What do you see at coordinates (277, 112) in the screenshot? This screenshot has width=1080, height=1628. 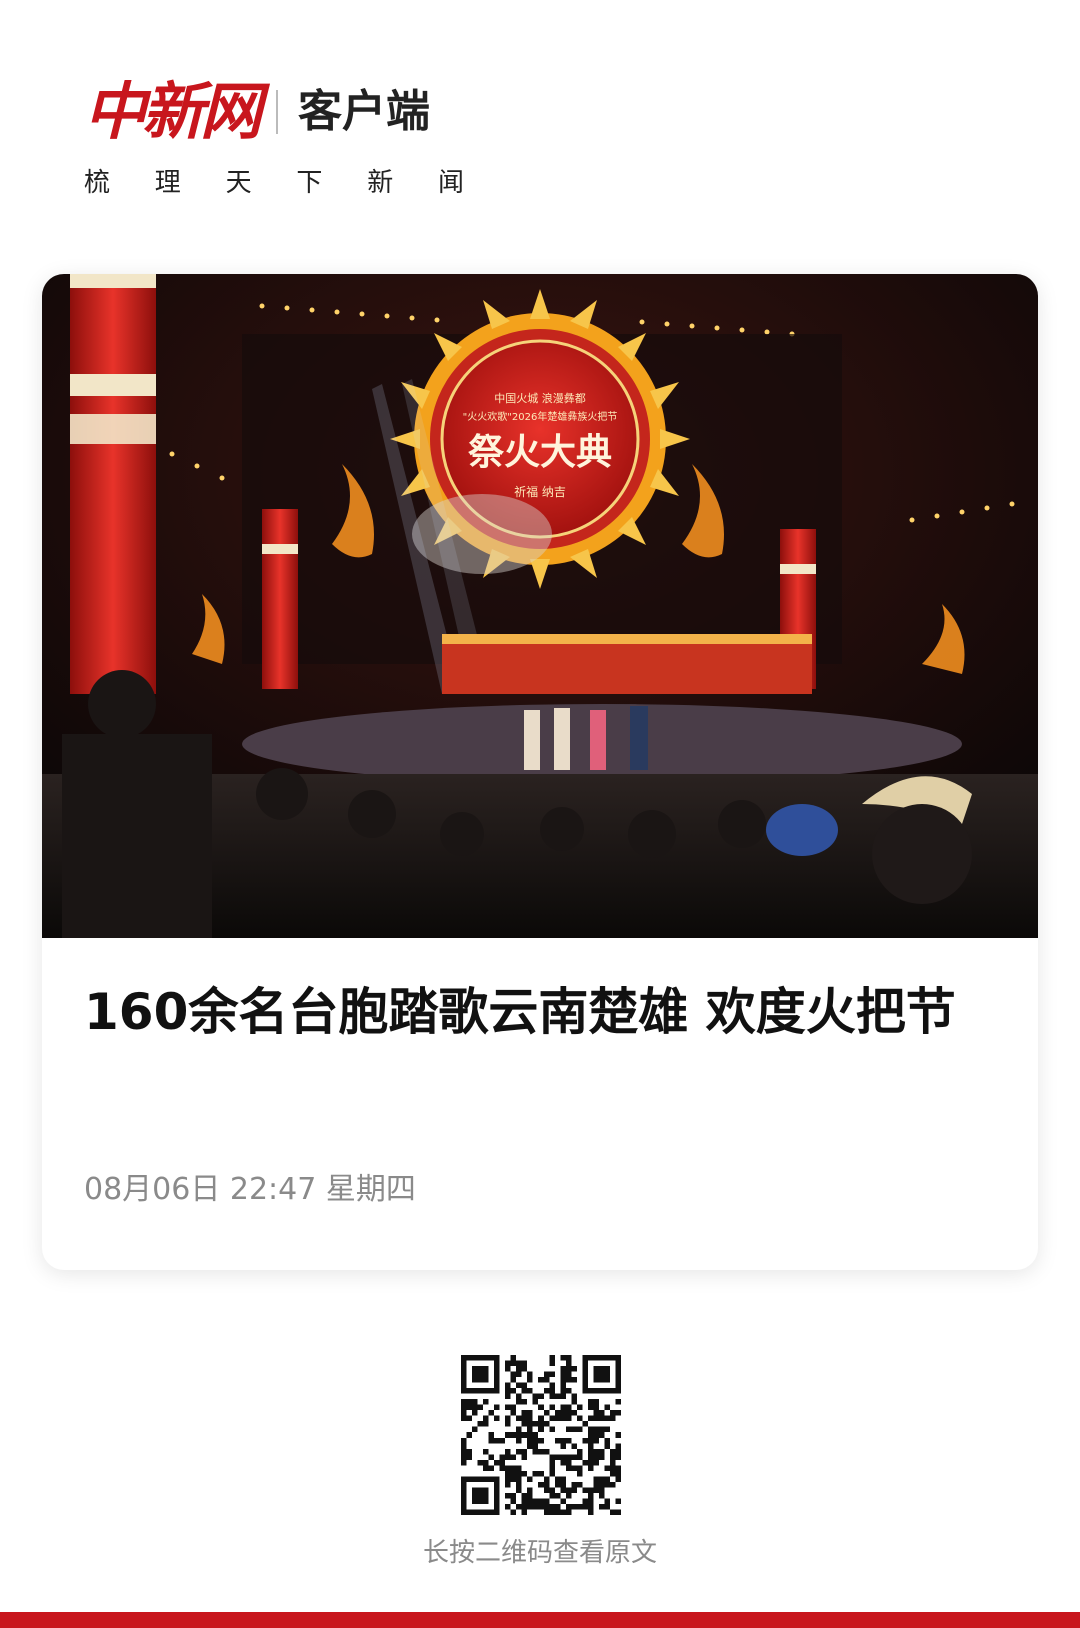 I see `logo-divider` at bounding box center [277, 112].